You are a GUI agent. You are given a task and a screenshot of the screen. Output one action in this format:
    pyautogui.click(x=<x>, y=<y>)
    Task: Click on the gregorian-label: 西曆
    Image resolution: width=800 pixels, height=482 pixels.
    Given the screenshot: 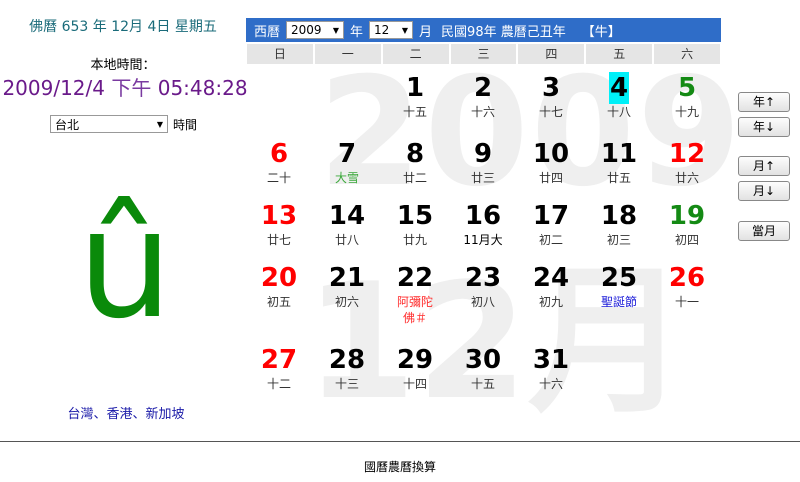 What is the action you would take?
    pyautogui.click(x=267, y=32)
    